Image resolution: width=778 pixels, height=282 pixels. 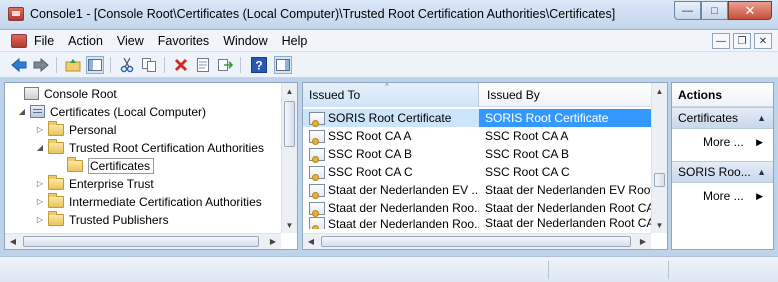 What do you see at coordinates (391, 94) in the screenshot?
I see `column-header-issued-to: ^ Issued To` at bounding box center [391, 94].